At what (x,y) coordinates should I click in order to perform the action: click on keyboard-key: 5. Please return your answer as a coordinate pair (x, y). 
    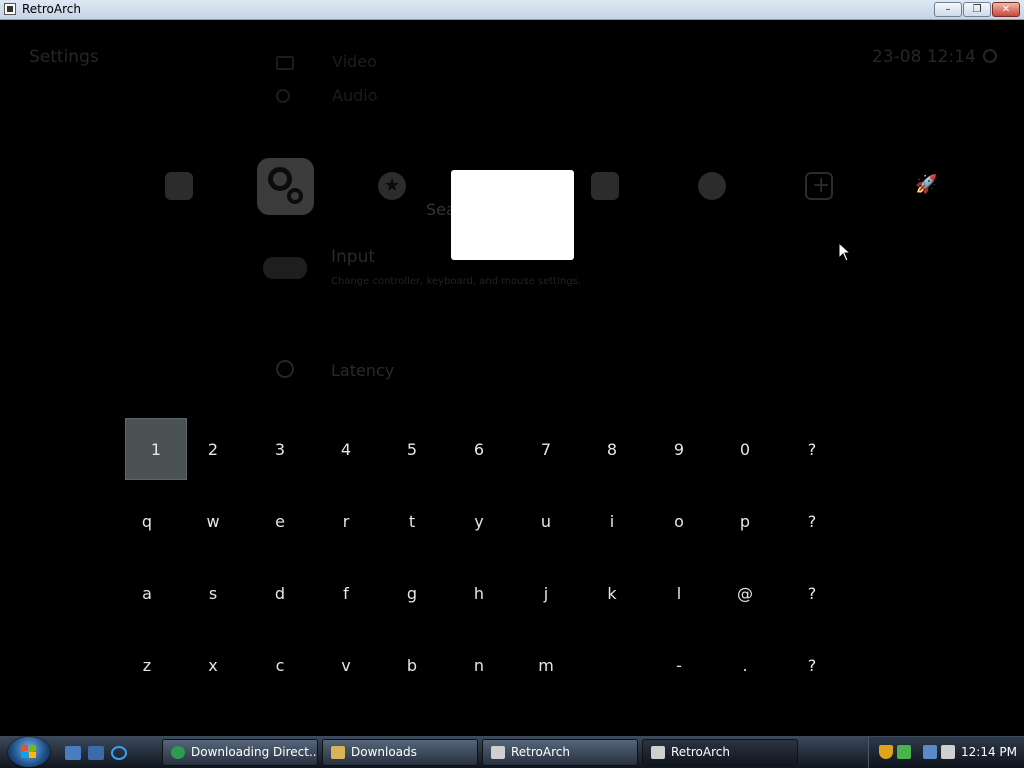
    Looking at the image, I should click on (412, 449).